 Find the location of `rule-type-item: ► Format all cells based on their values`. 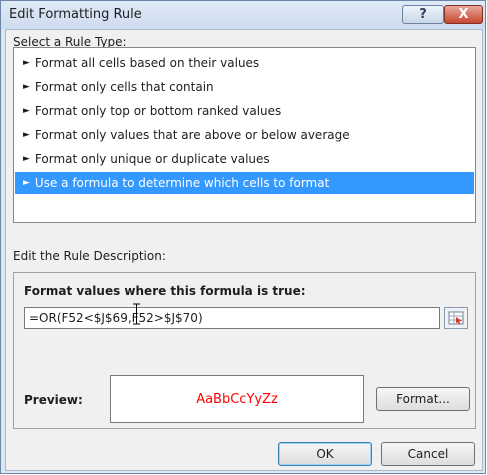

rule-type-item: ► Format all cells based on their values is located at coordinates (244, 63).